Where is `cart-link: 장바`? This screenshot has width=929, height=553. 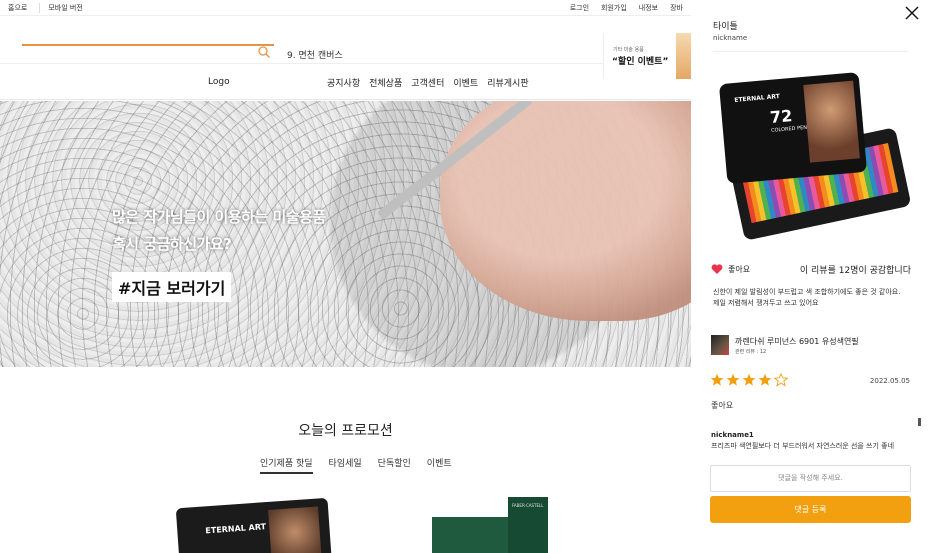 cart-link: 장바 is located at coordinates (676, 8).